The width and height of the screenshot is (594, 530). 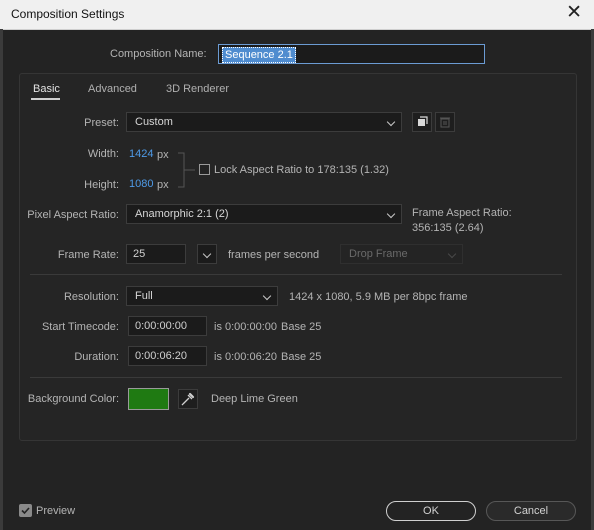 What do you see at coordinates (297, 15) in the screenshot?
I see `title-bar: Composition Settings ✕` at bounding box center [297, 15].